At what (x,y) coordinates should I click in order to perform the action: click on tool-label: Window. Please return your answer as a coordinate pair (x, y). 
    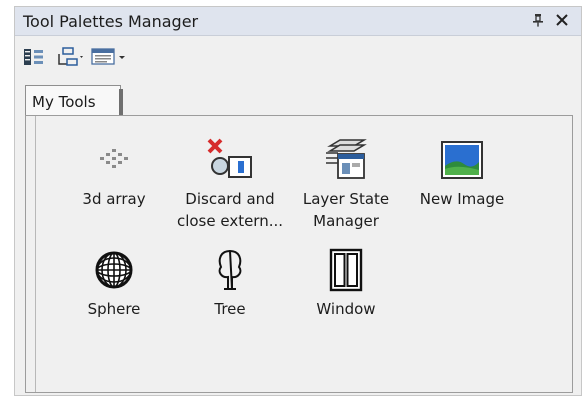
    Looking at the image, I should click on (346, 309).